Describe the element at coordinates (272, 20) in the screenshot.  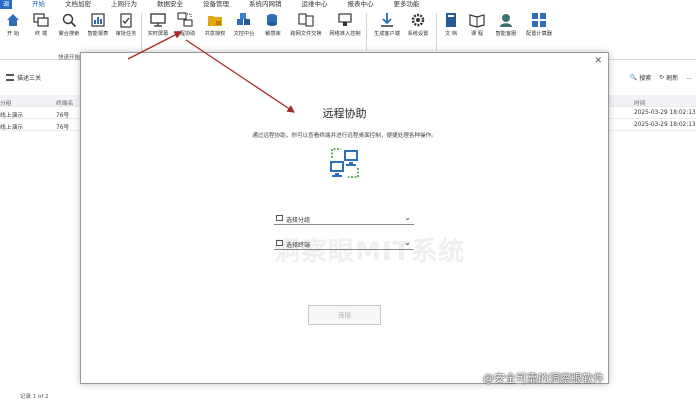
I see `database-lock-icon` at that location.